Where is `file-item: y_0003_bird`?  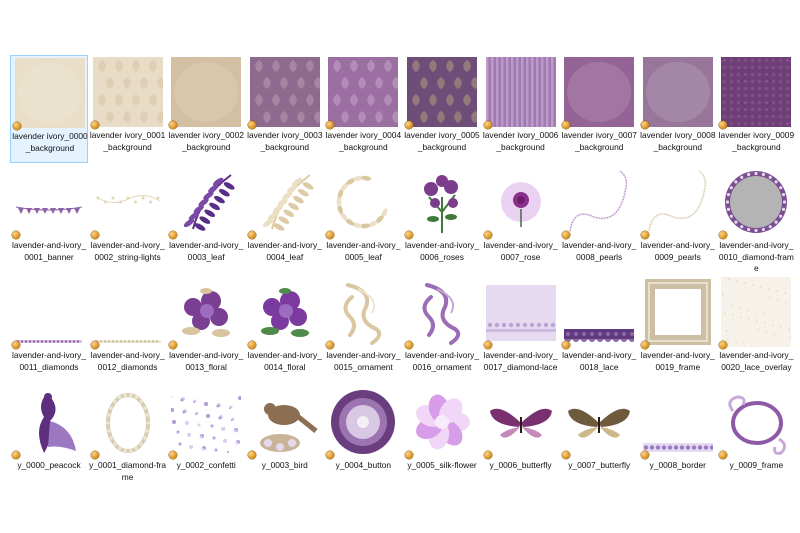 file-item: y_0003_bird is located at coordinates (285, 439).